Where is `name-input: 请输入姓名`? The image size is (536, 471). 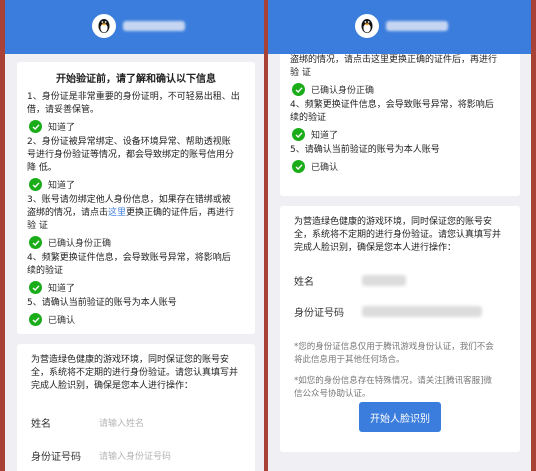 name-input: 请输入姓名 is located at coordinates (121, 422).